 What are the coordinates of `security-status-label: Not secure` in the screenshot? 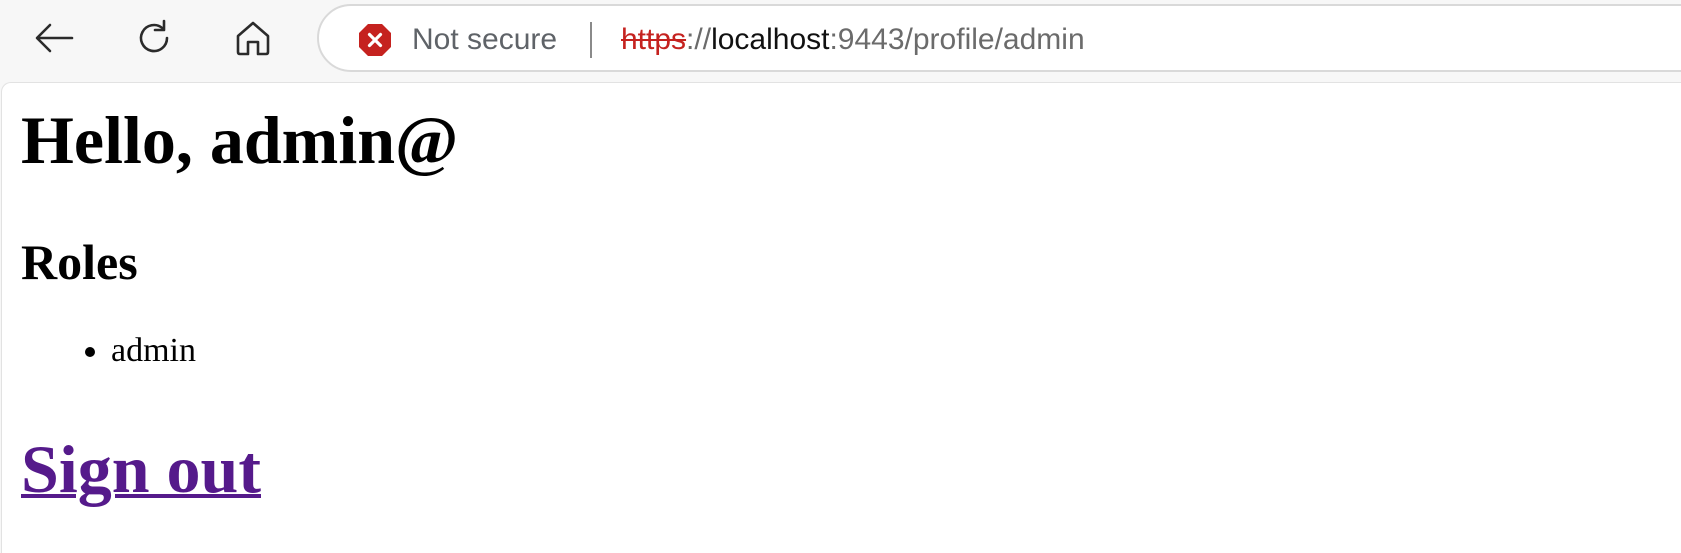 It's located at (484, 40).